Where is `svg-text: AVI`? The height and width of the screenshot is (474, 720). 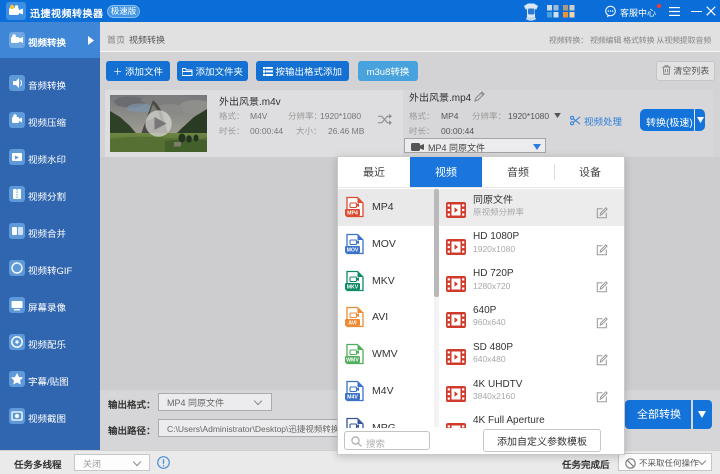 svg-text: AVI is located at coordinates (352, 324).